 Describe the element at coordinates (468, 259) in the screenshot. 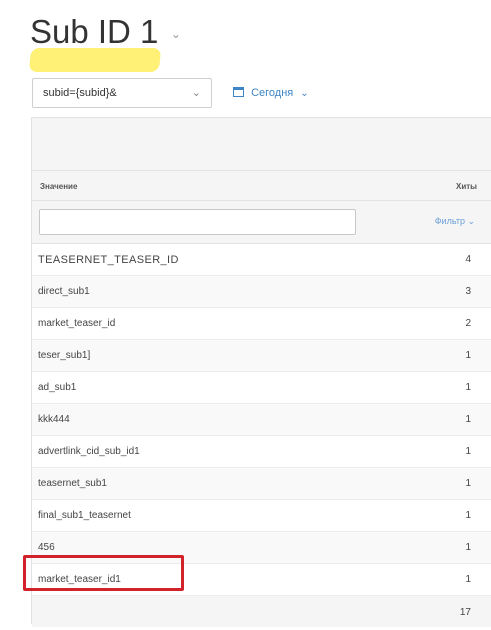

I see `row-hits: 4` at that location.